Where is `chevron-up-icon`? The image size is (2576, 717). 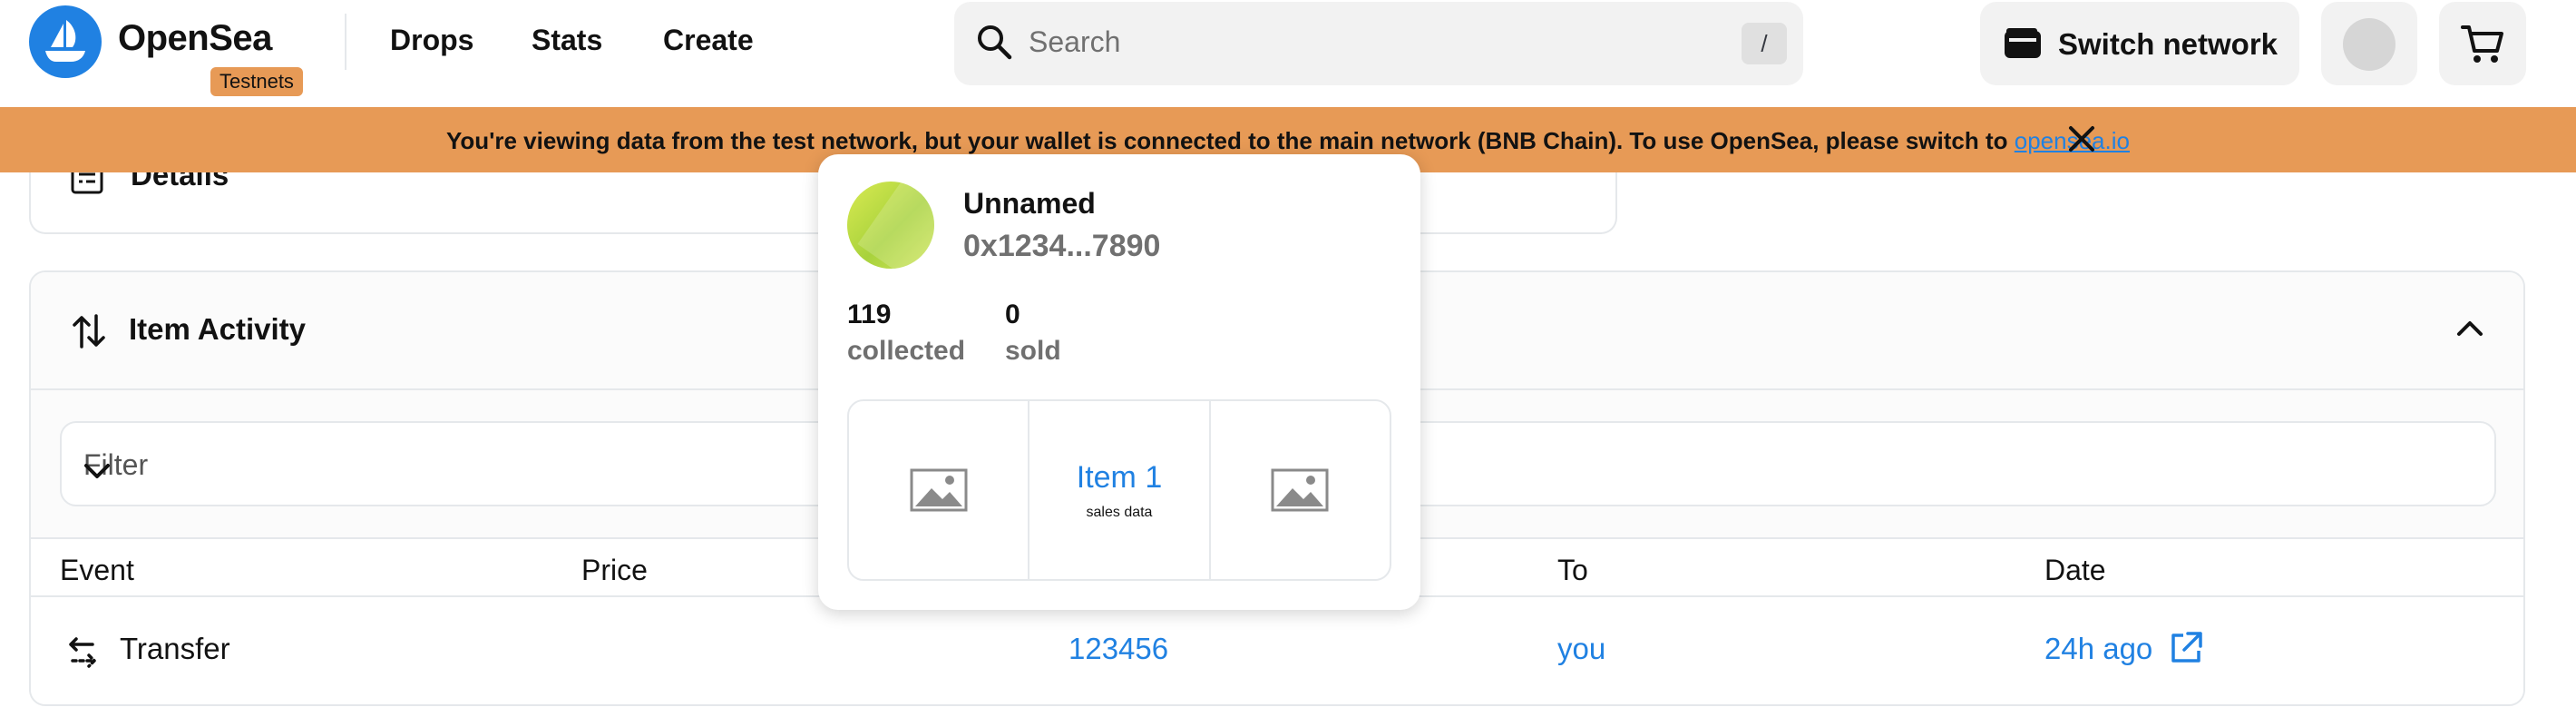
chevron-up-icon is located at coordinates (2469, 331).